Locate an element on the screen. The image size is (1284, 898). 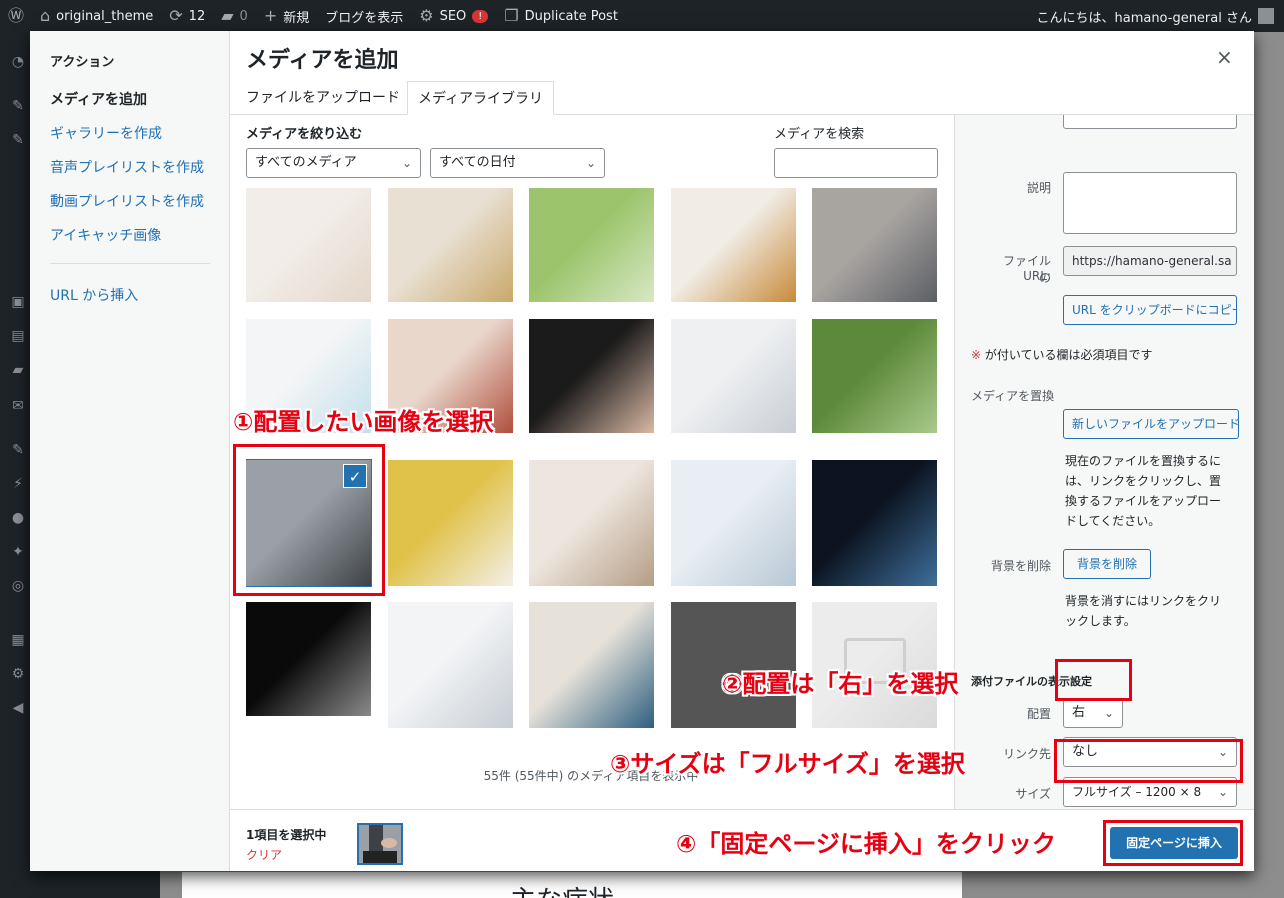
thumbnail-ct-scan-slices is located at coordinates (308, 659).